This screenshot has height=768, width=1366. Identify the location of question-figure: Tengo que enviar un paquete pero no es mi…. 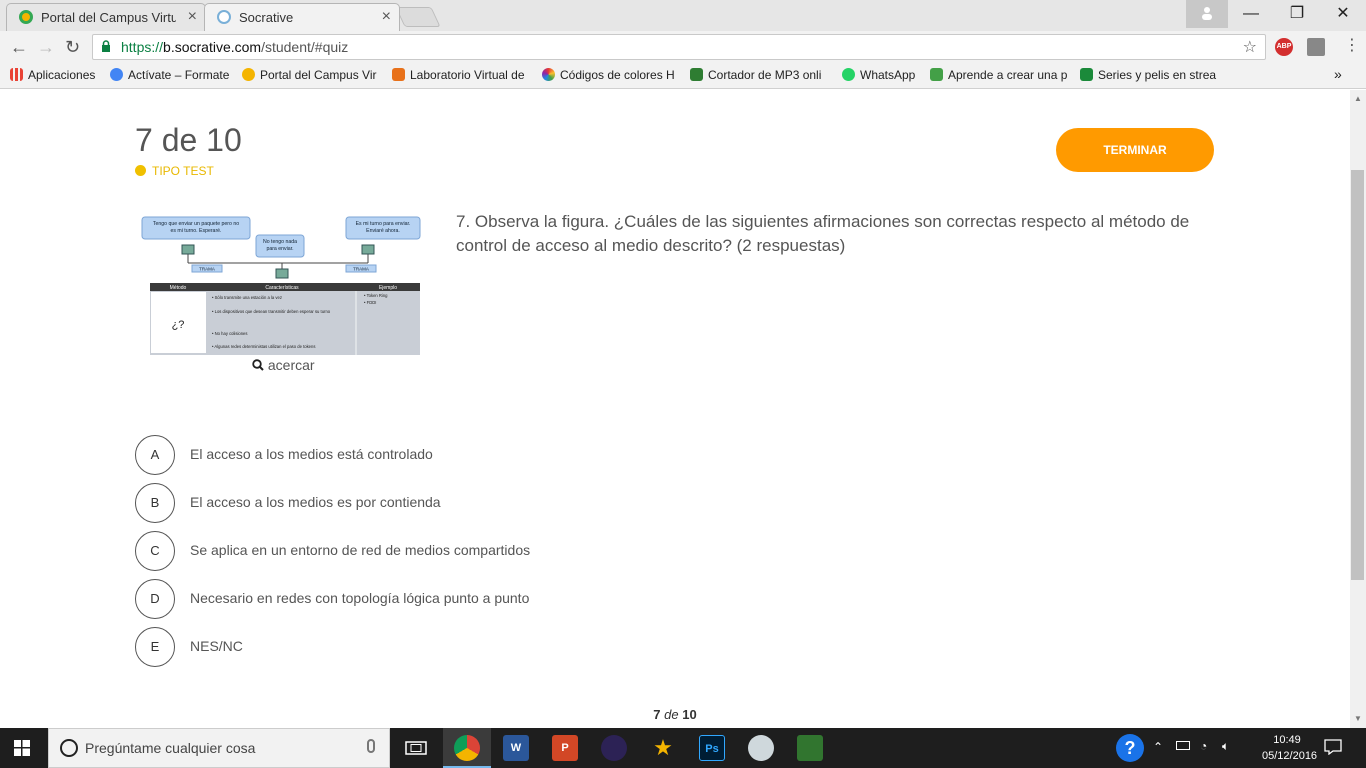
(281, 285).